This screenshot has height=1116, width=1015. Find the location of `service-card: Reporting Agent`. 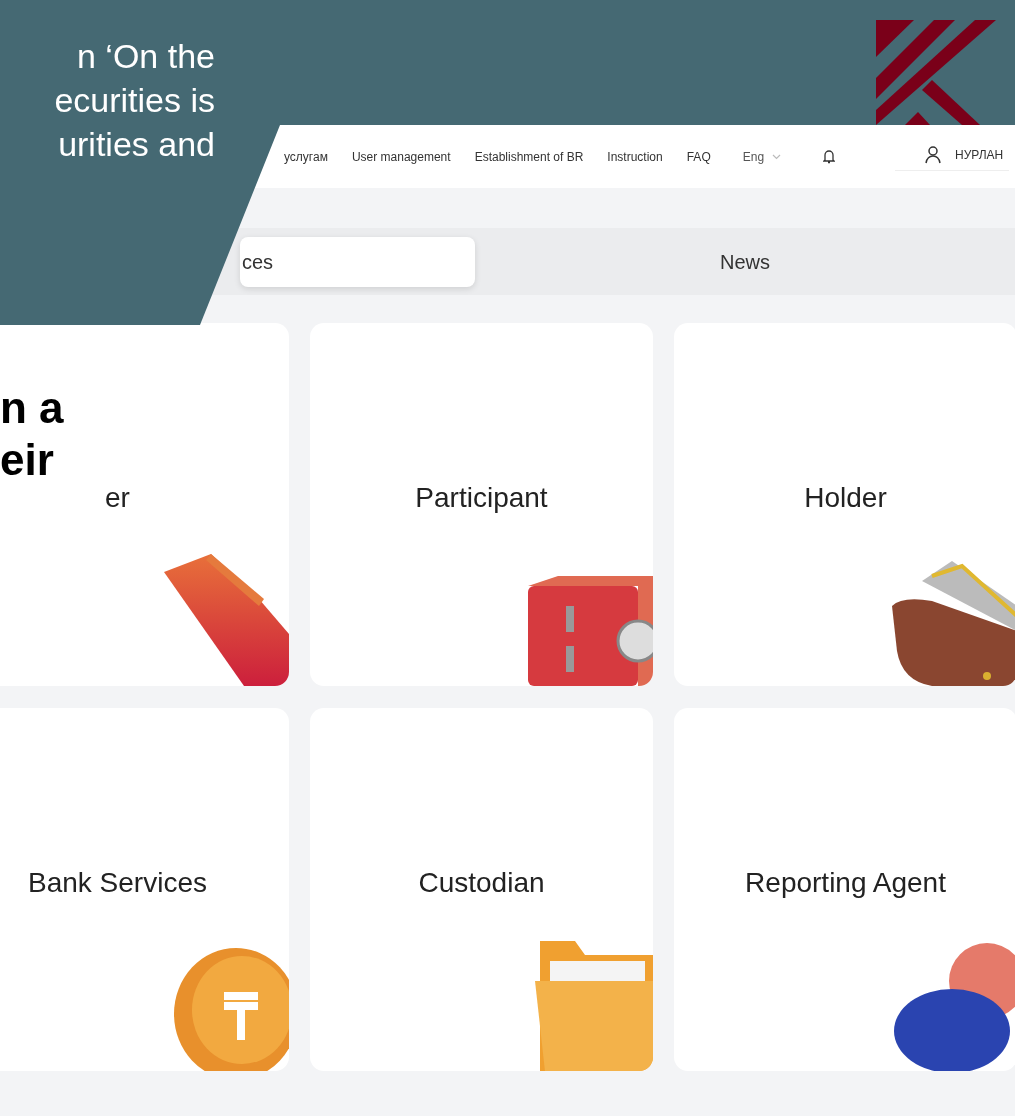

service-card: Reporting Agent is located at coordinates (844, 889).